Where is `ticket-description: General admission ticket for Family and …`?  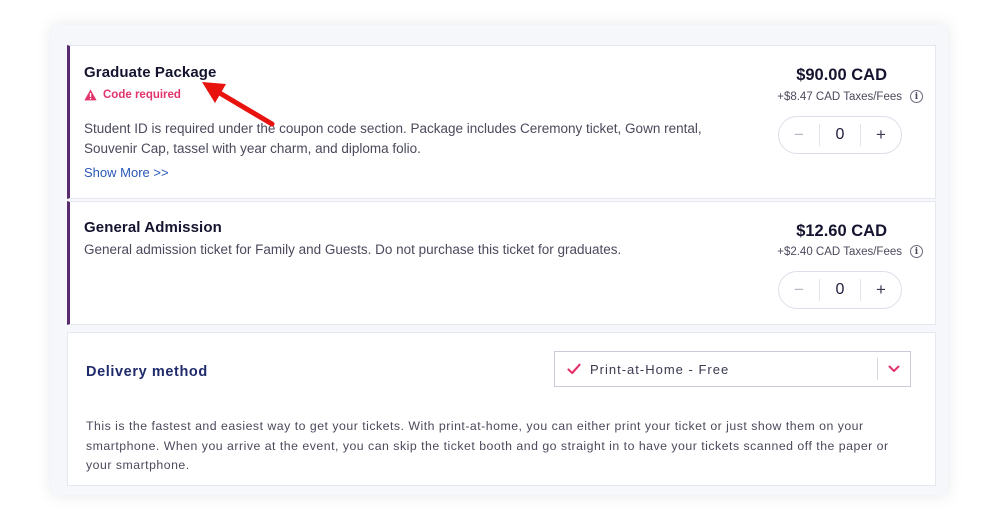 ticket-description: General admission ticket for Family and … is located at coordinates (353, 249).